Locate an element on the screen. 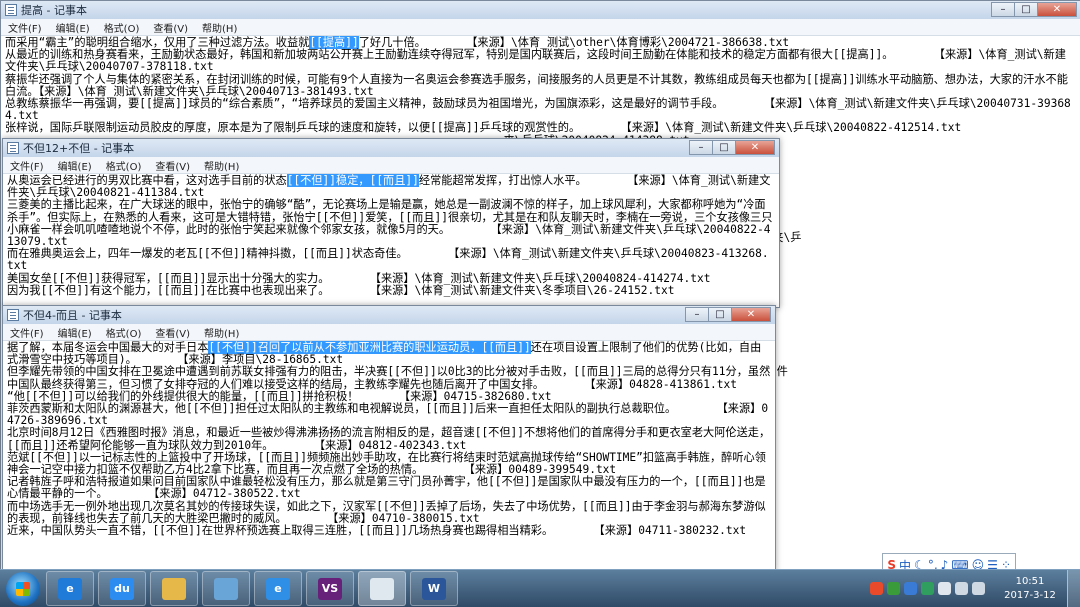 Image resolution: width=1080 pixels, height=607 pixels. show-desktop-button is located at coordinates (1073, 588).